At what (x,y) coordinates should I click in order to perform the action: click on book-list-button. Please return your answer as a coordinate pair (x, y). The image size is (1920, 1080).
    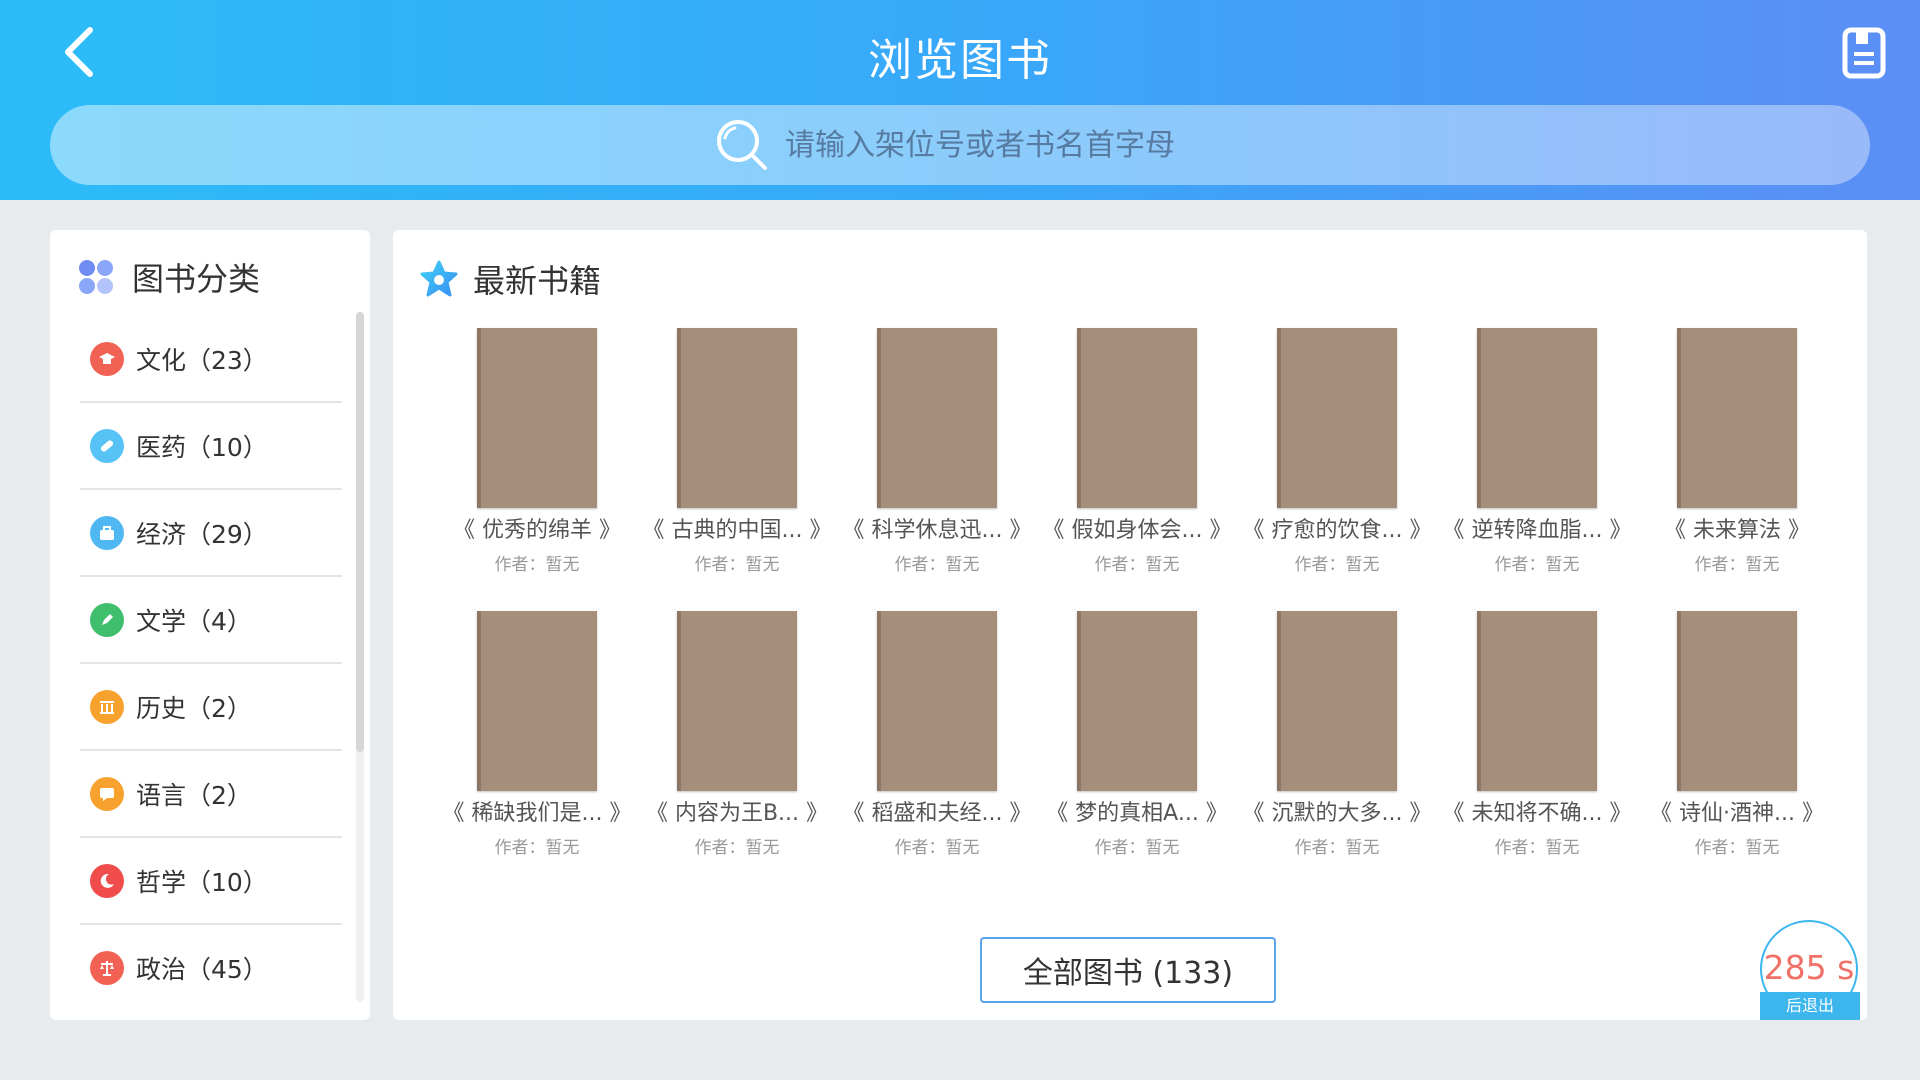
    Looking at the image, I should click on (1864, 53).